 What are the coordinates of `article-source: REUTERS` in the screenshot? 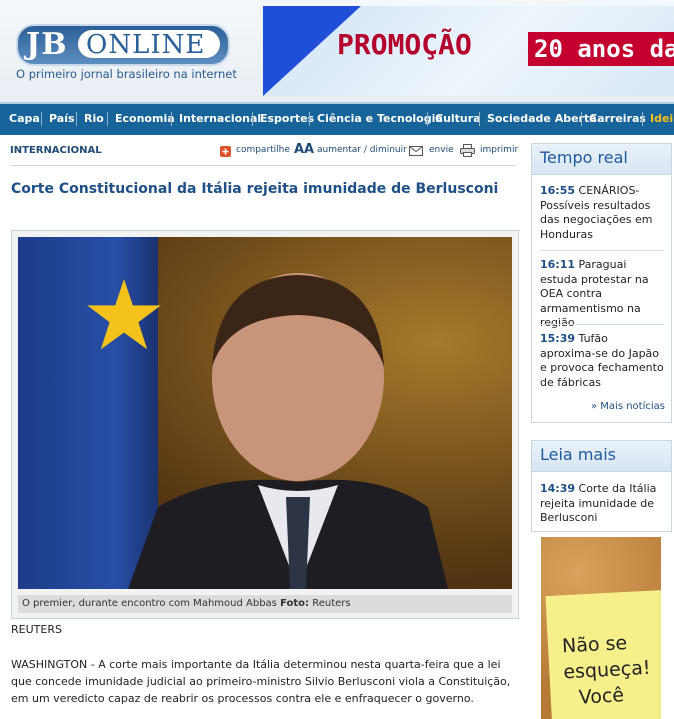 It's located at (36, 629).